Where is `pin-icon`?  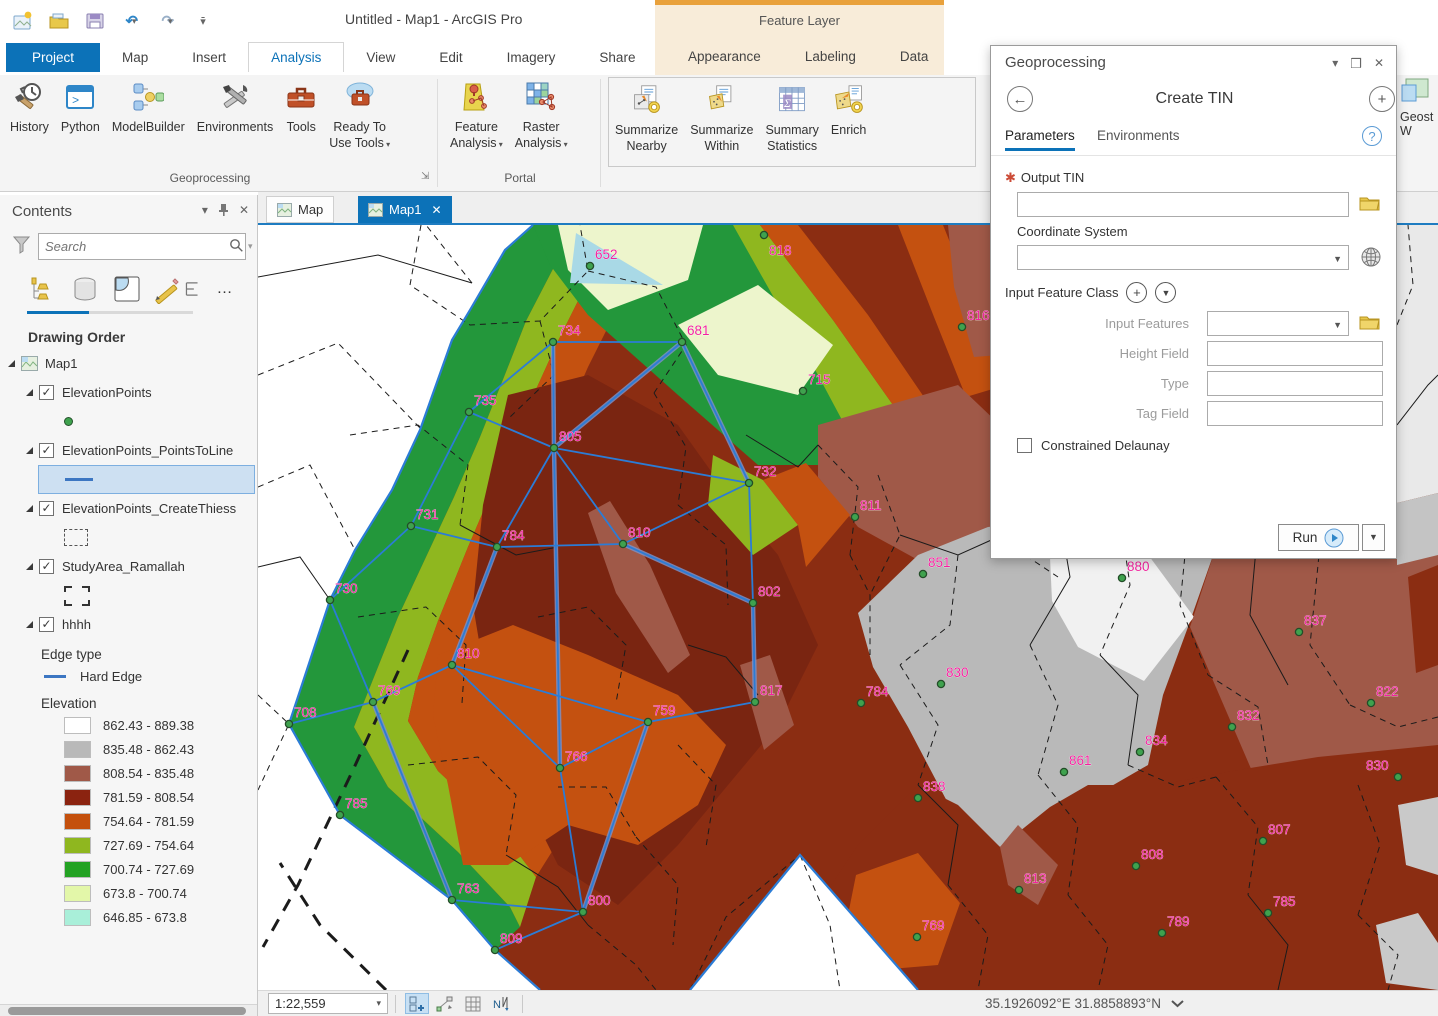
pin-icon is located at coordinates (223, 211).